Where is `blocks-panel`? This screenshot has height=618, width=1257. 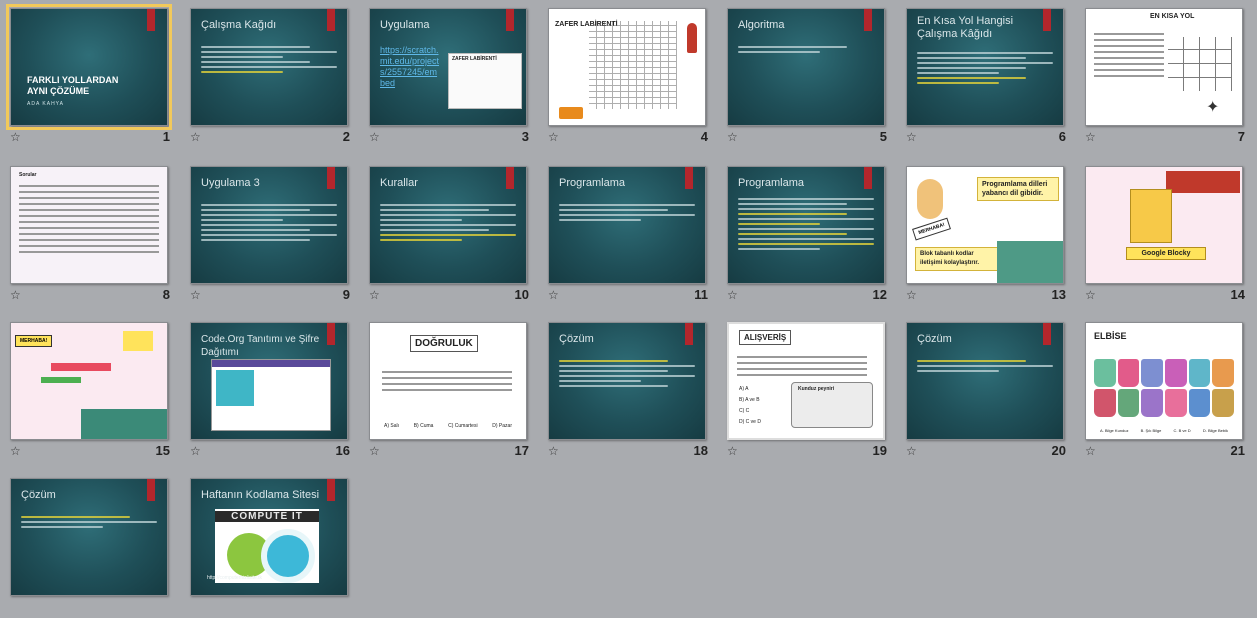
blocks-panel is located at coordinates (1151, 216).